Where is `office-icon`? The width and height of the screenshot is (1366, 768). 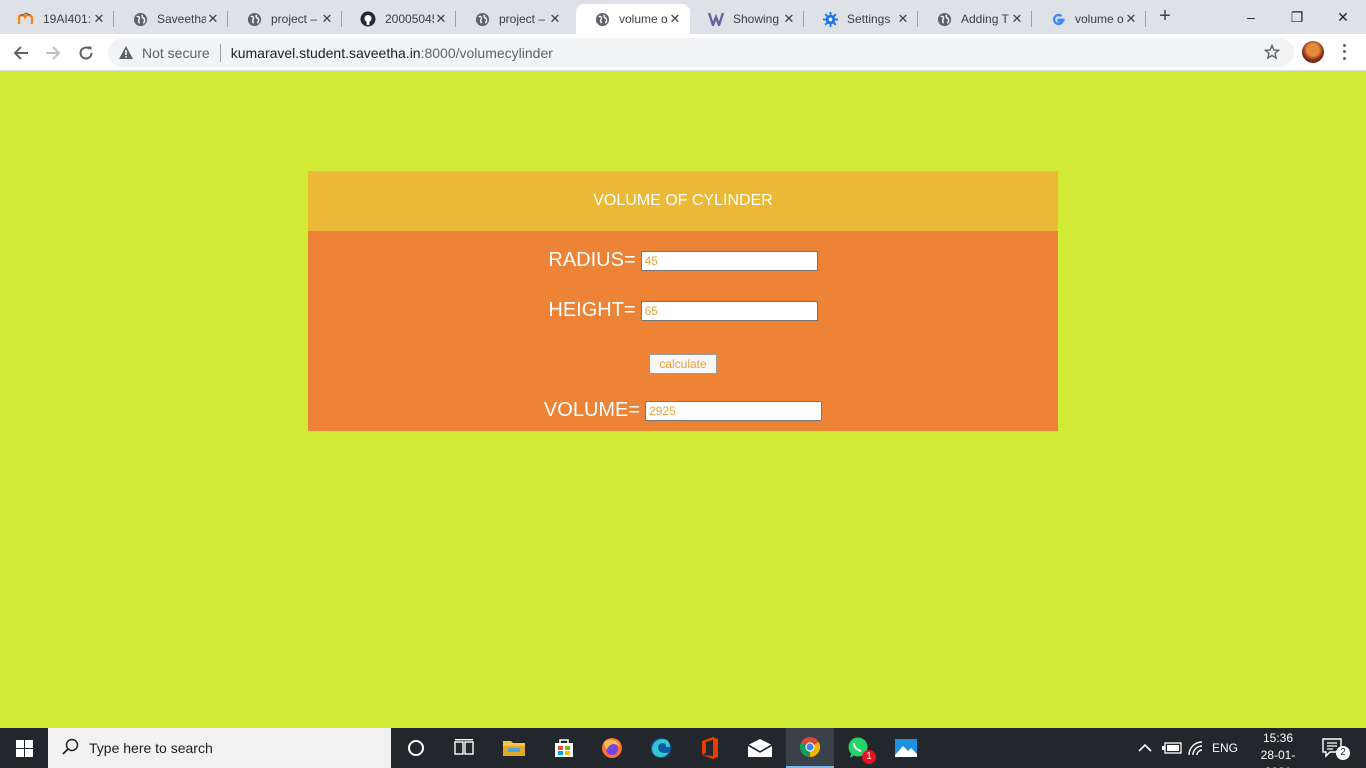 office-icon is located at coordinates (710, 748).